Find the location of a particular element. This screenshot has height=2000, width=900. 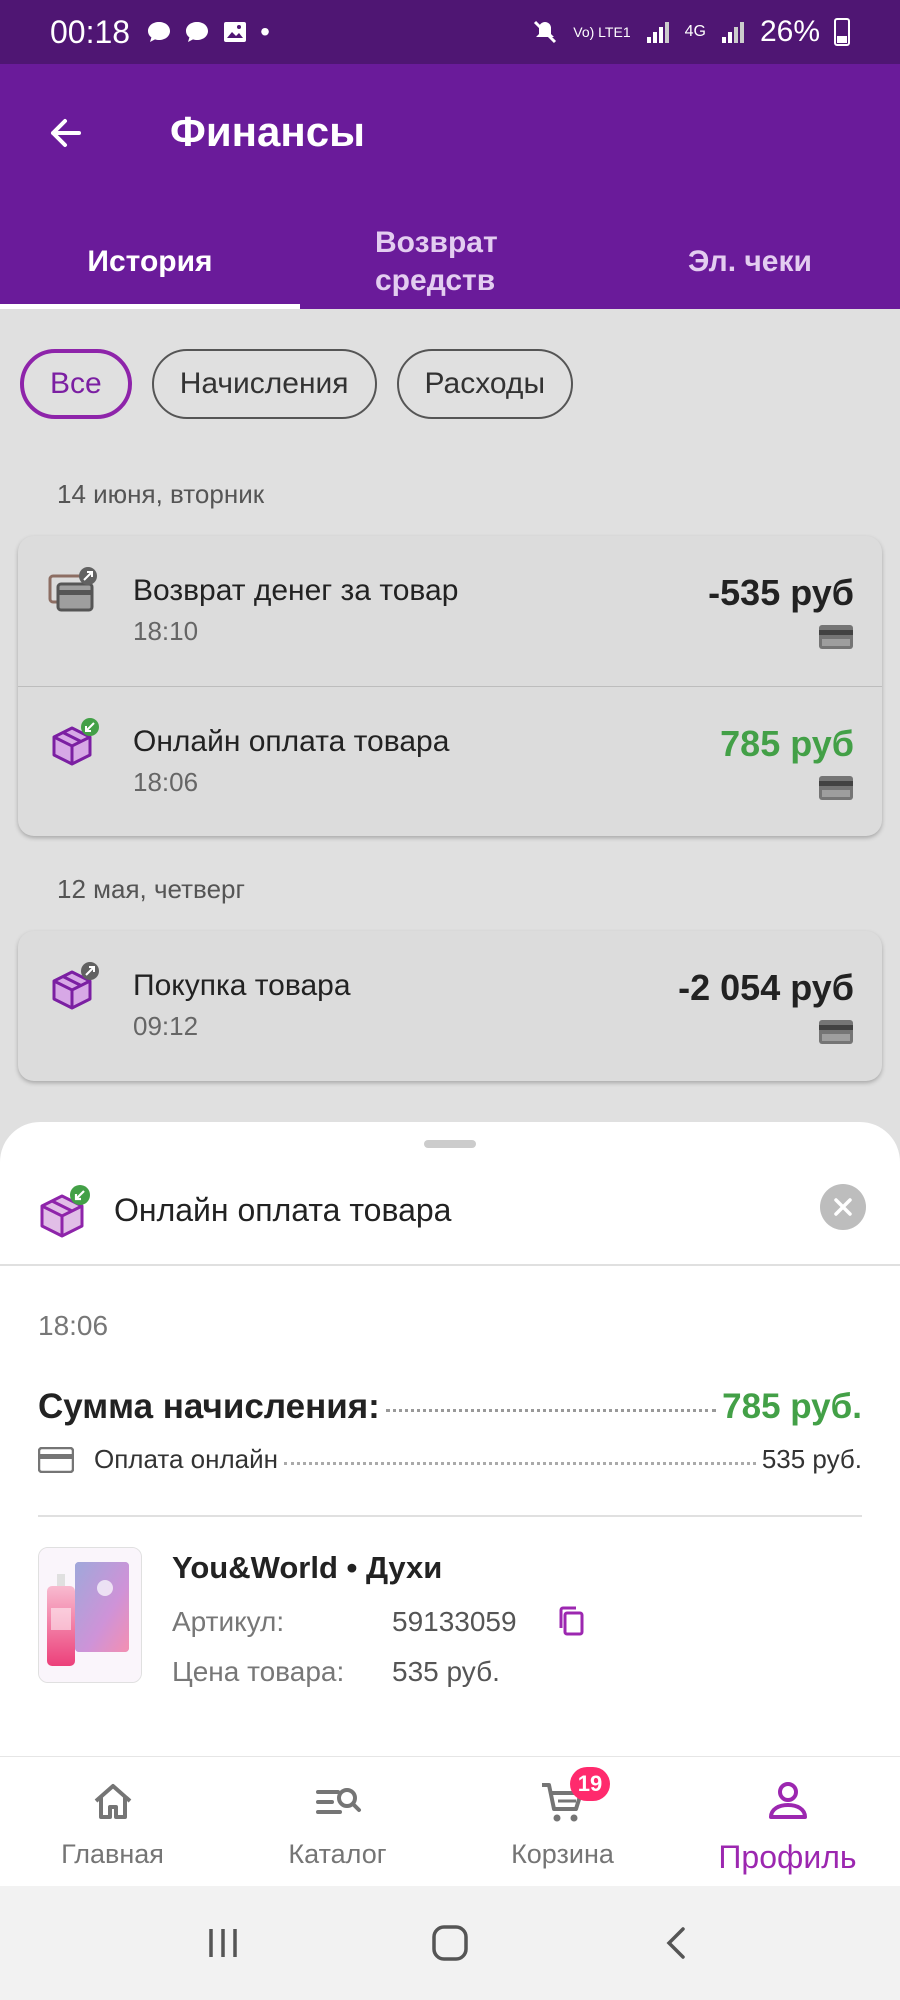

nav-label: Корзина is located at coordinates (562, 1854).